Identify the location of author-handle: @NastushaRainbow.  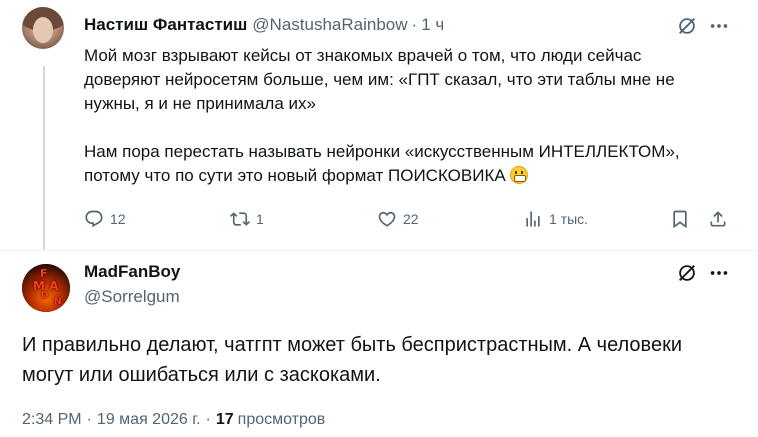
(329, 25).